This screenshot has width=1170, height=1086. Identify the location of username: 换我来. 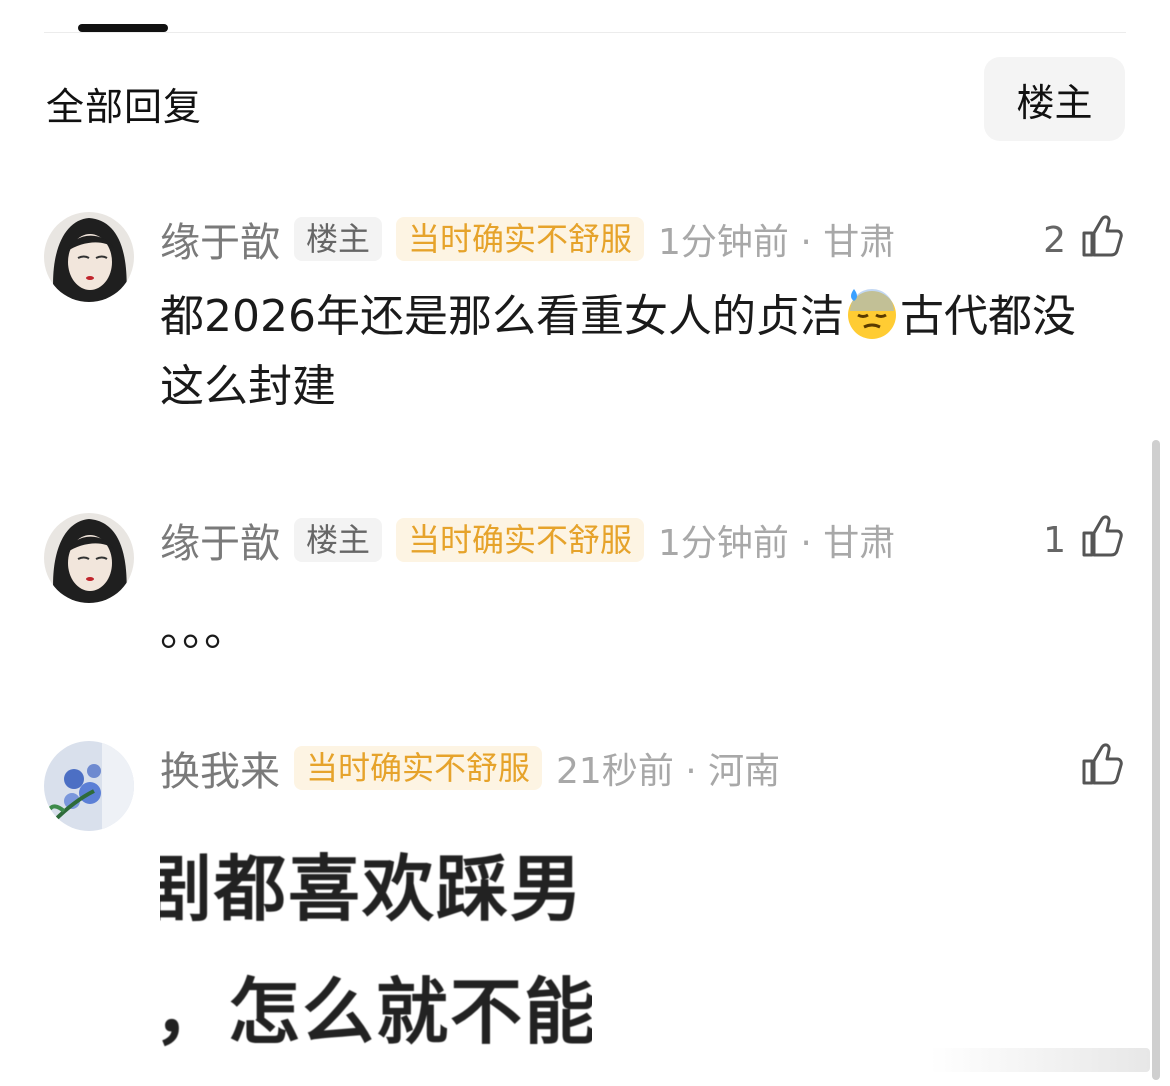
(220, 768).